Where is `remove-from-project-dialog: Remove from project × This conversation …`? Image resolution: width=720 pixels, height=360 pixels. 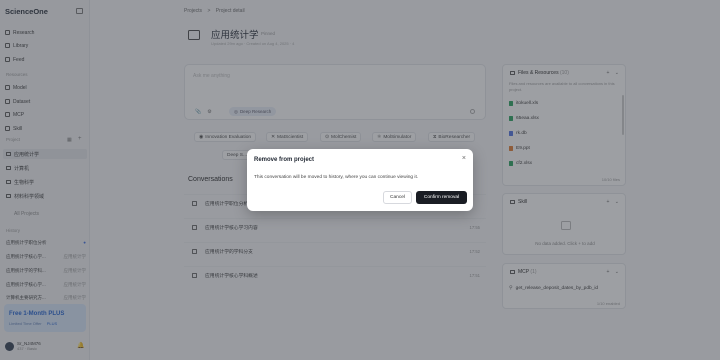 remove-from-project-dialog: Remove from project × This conversation … is located at coordinates (360, 180).